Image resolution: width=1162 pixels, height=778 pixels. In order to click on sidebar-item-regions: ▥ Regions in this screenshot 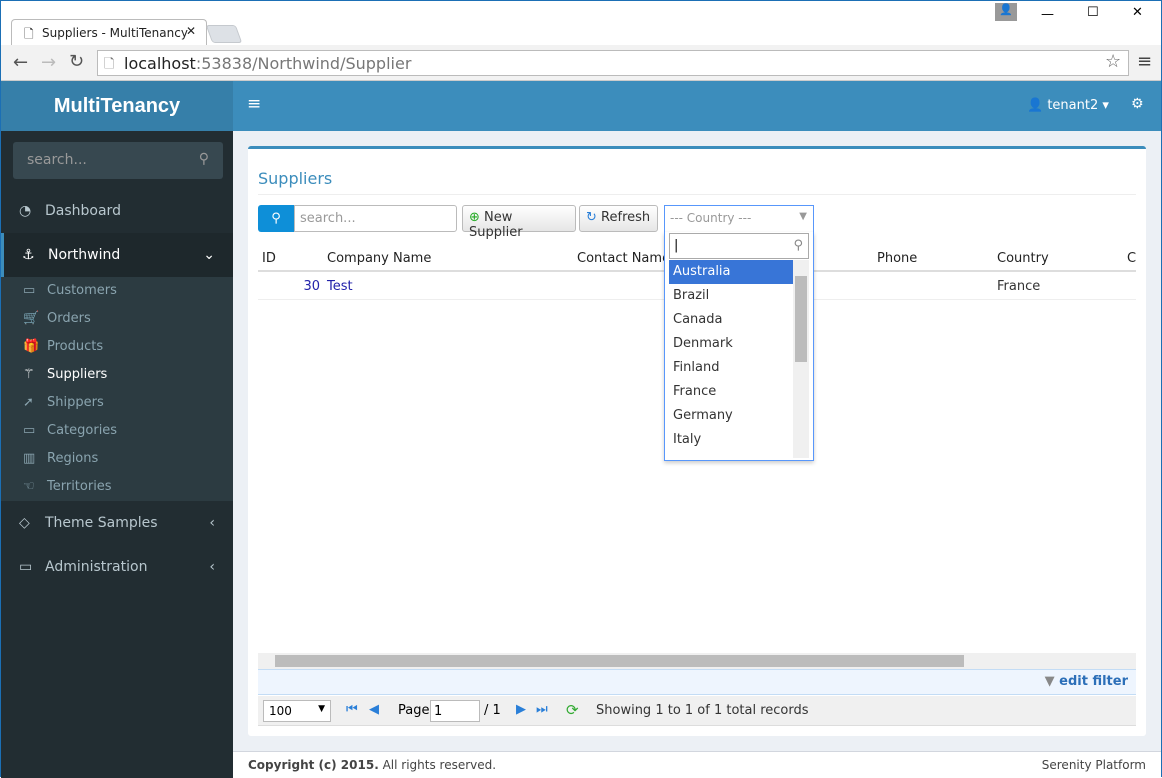, I will do `click(117, 459)`.